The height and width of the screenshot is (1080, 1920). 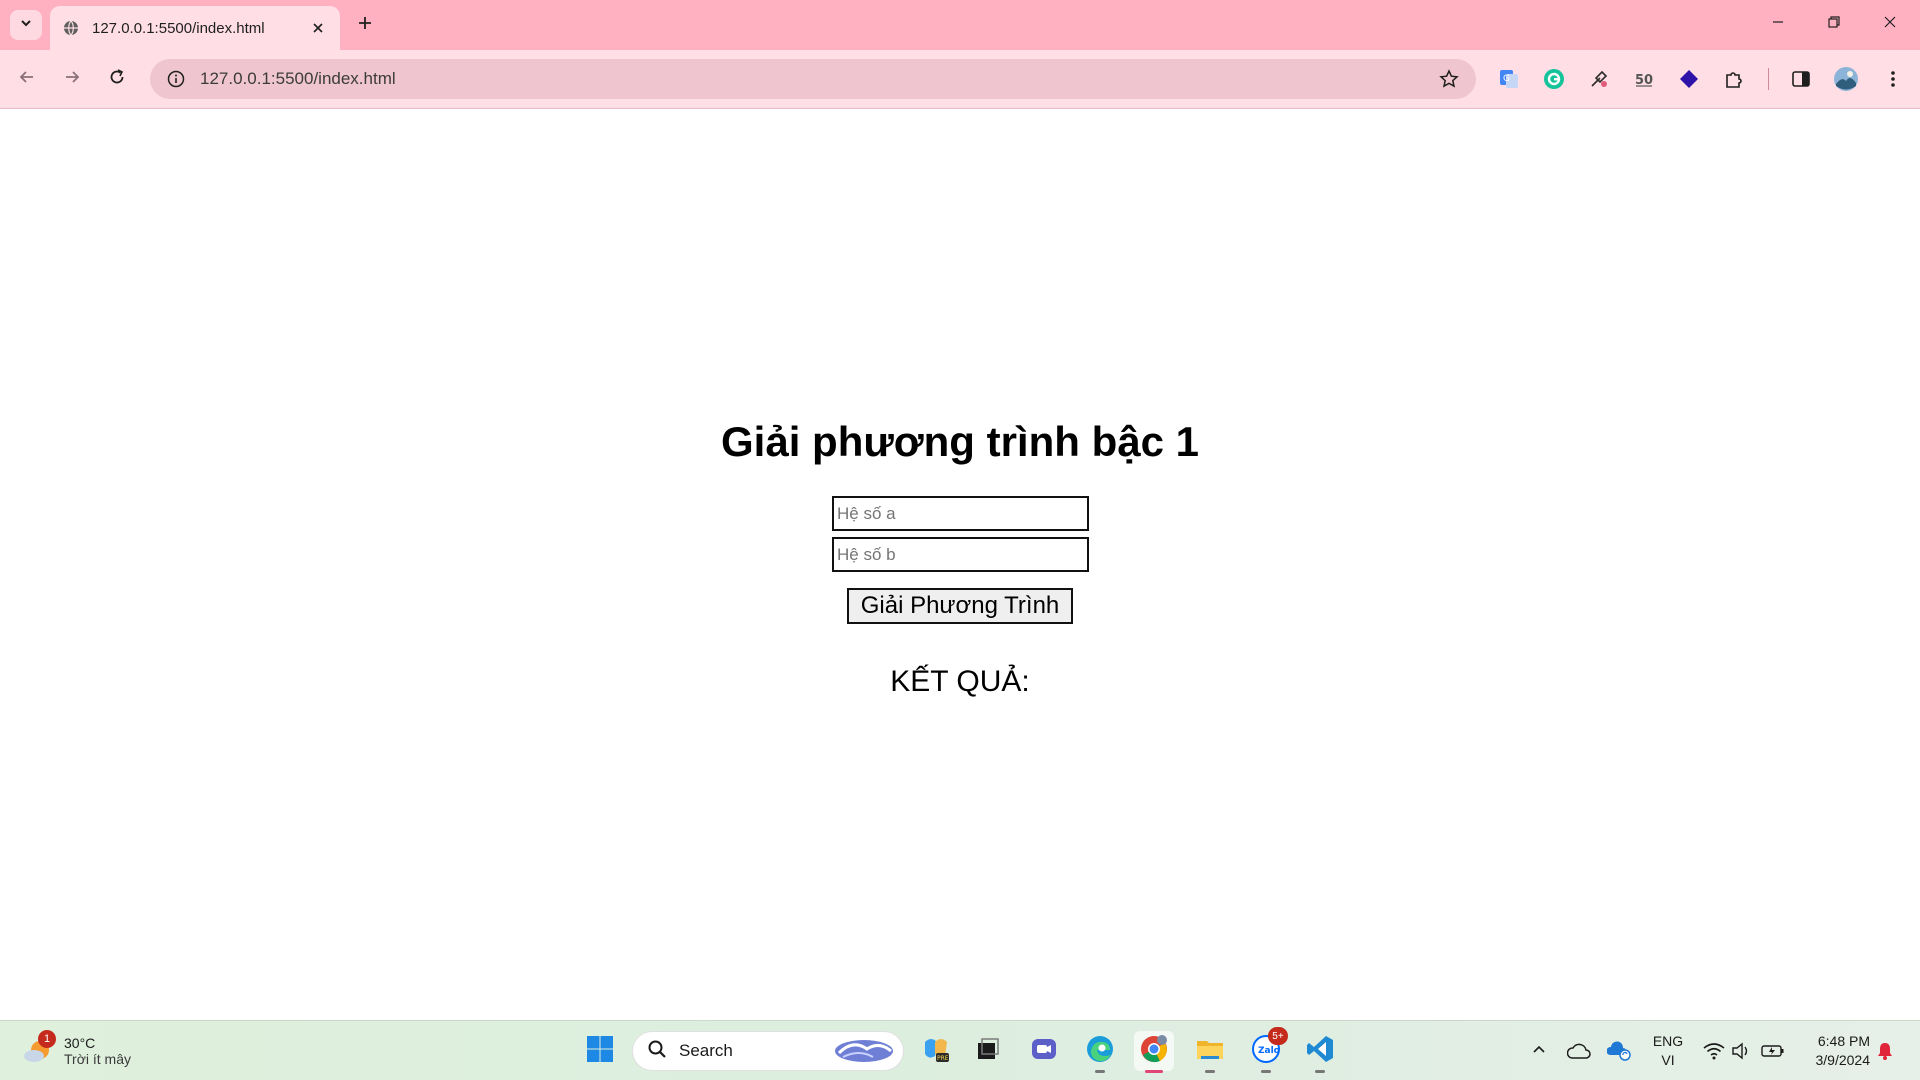 I want to click on weather-icon: 1, so click(x=39, y=1048).